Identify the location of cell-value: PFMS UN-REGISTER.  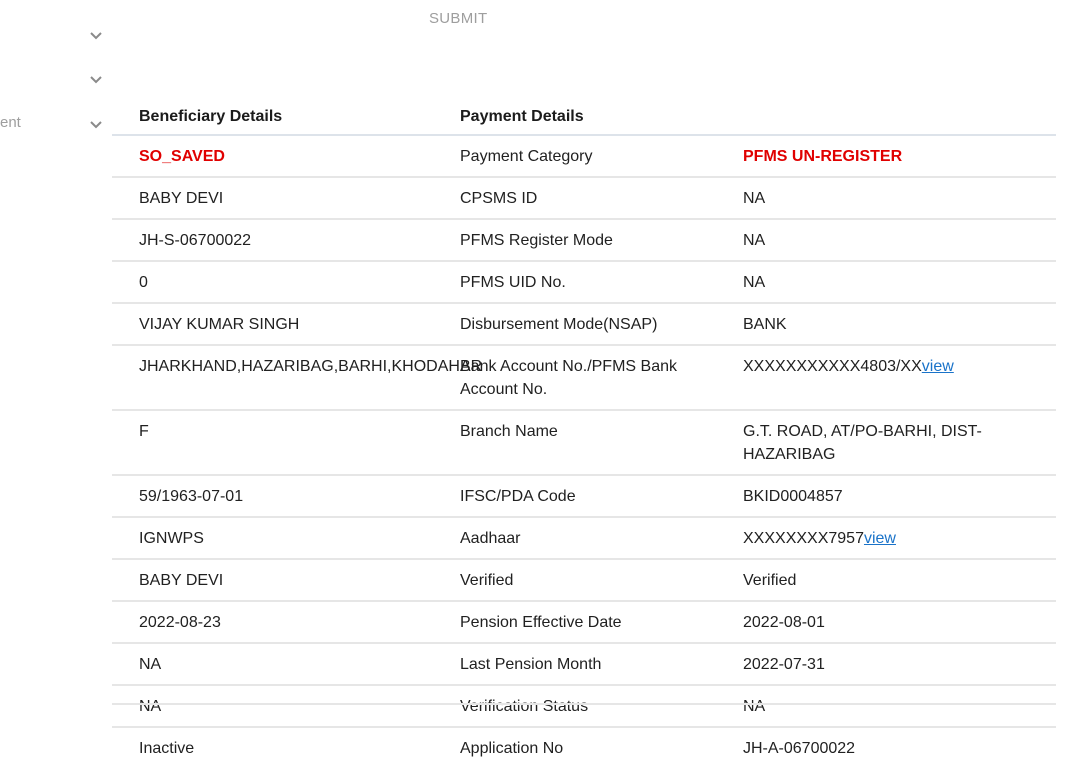
(893, 157).